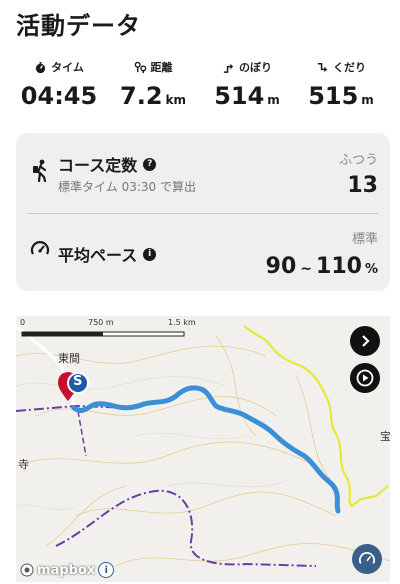 The width and height of the screenshot is (400, 584). Describe the element at coordinates (59, 96) in the screenshot. I see `stat-time-value: 04:45` at that location.